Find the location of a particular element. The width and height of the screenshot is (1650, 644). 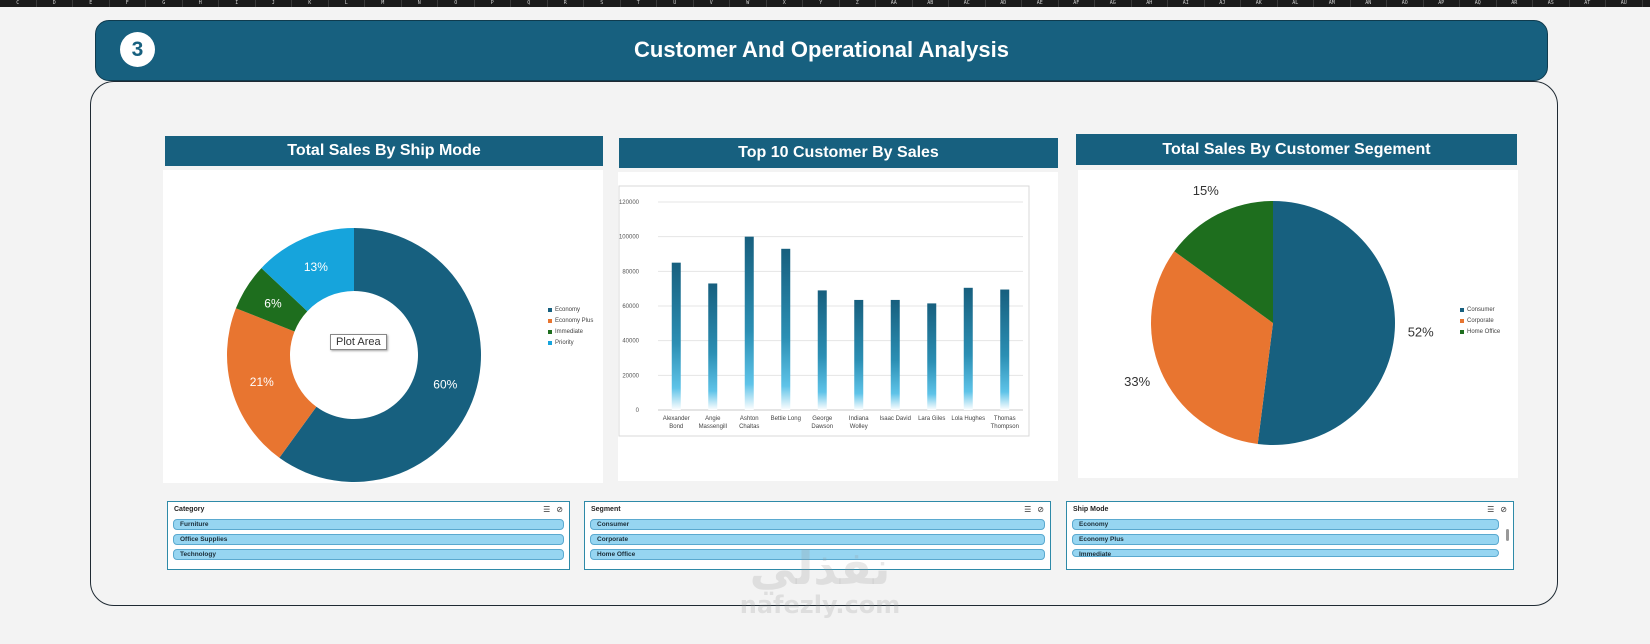

column-header: R is located at coordinates (566, 3).